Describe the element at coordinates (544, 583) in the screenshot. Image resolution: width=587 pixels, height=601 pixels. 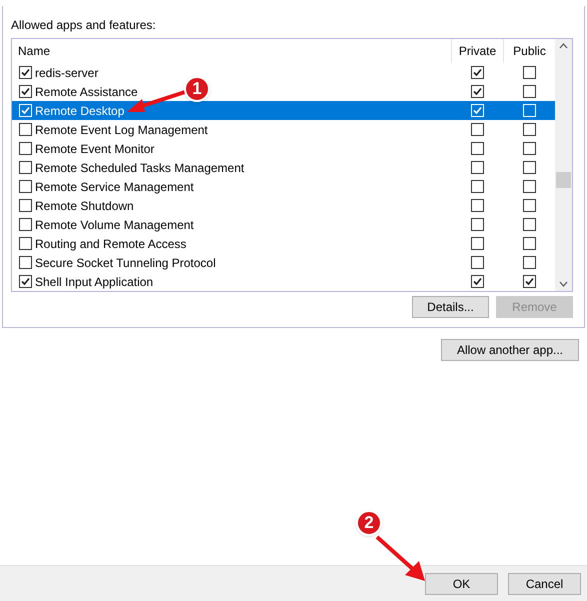
I see `dialog-button: Cancel` at that location.